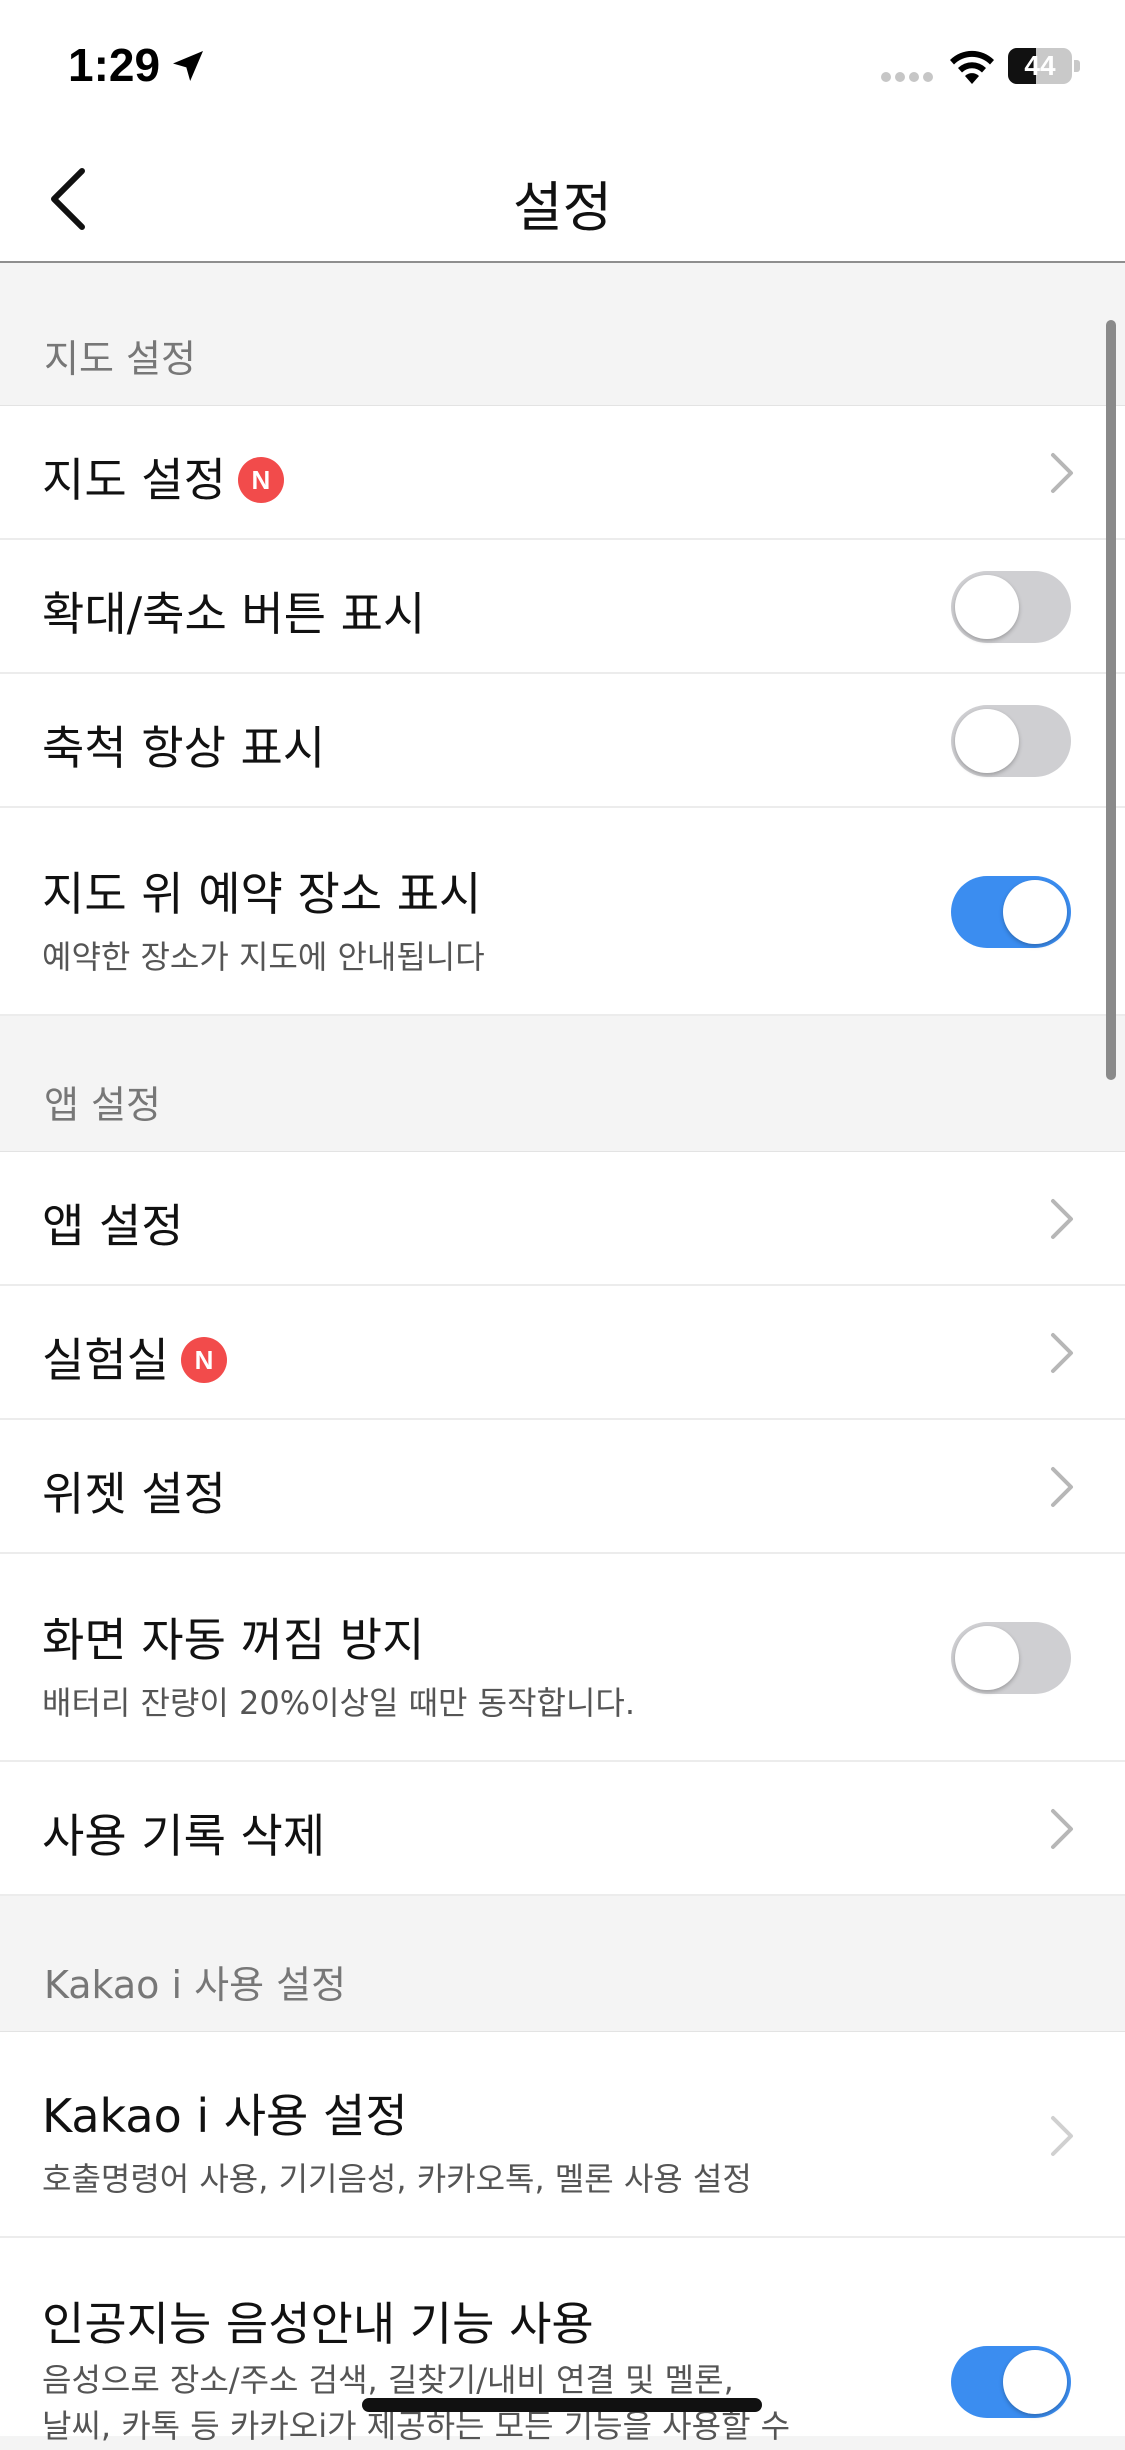 The image size is (1125, 2450). Describe the element at coordinates (1011, 607) in the screenshot. I see `toggle-zoom-buttons` at that location.